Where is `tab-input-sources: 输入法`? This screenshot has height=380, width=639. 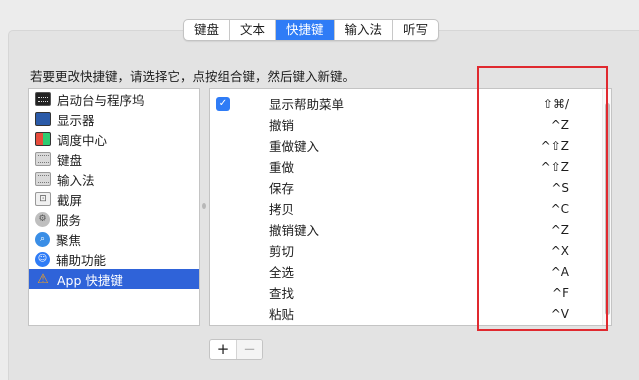 tab-input-sources: 输入法 is located at coordinates (364, 30).